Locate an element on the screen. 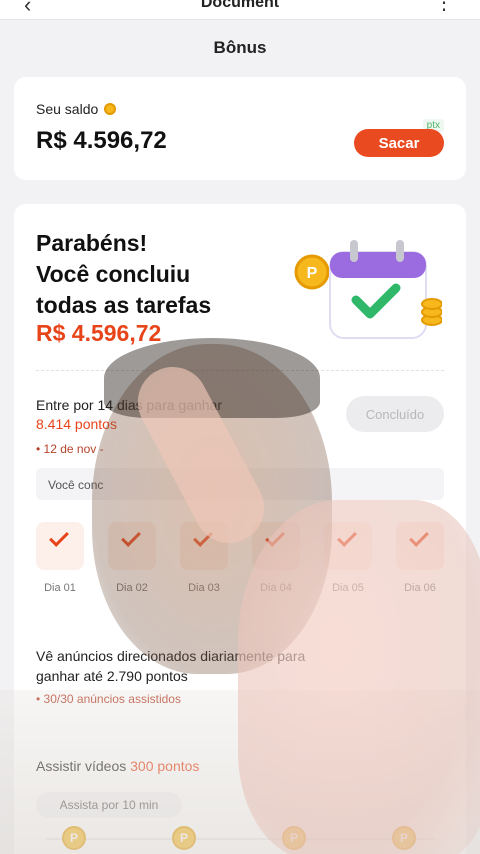 This screenshot has width=480, height=854. congrats-line: Você concluiu is located at coordinates (113, 274).